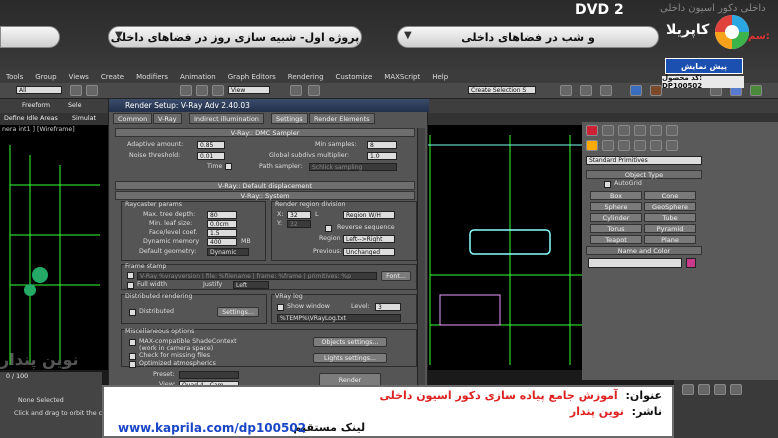 The height and width of the screenshot is (438, 778). I want to click on motion-tab-icon, so click(640, 130).